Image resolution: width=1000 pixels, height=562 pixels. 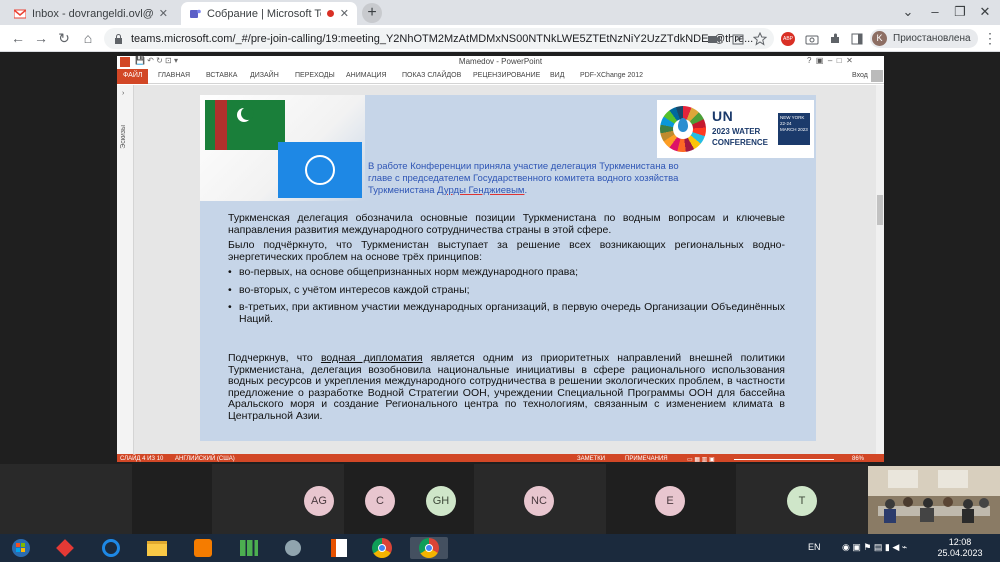 What do you see at coordinates (441, 501) in the screenshot?
I see `participant-avatar: GH` at bounding box center [441, 501].